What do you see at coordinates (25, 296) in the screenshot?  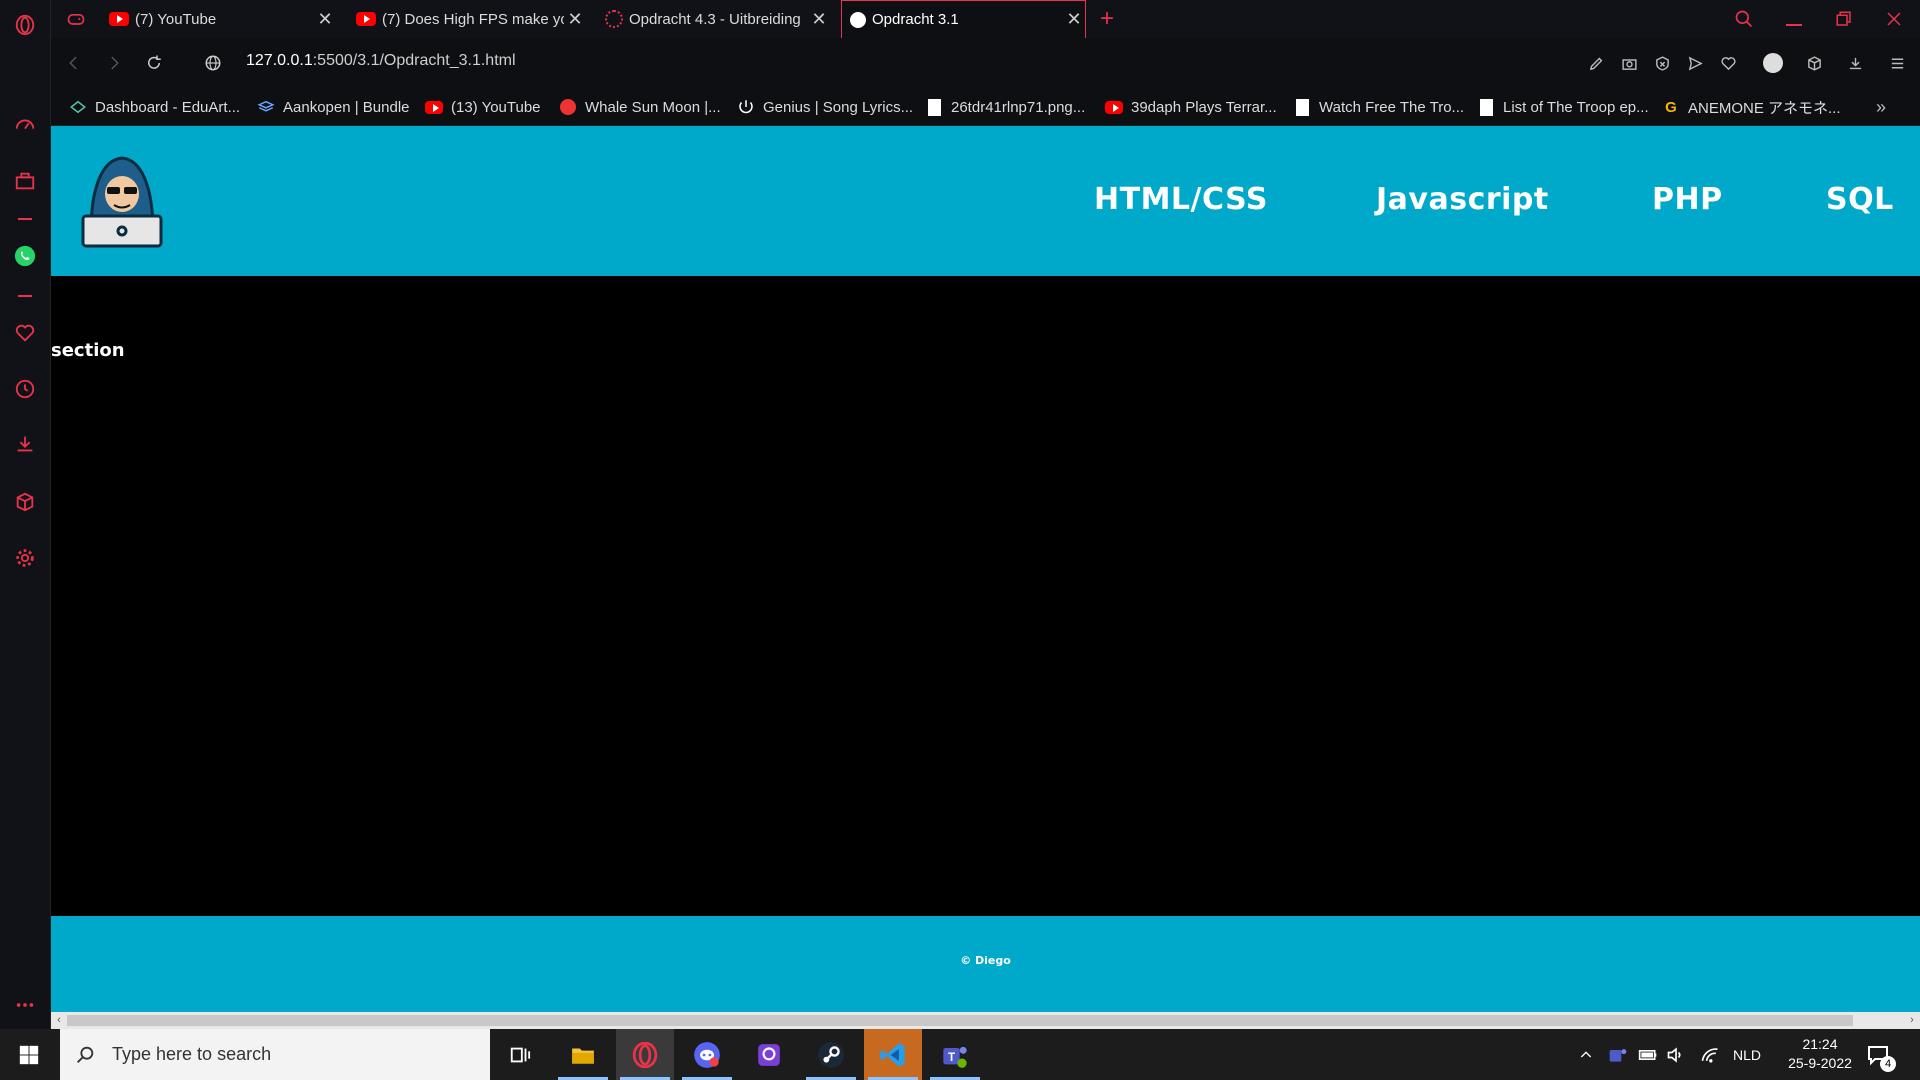 I see `sidebar-divider` at bounding box center [25, 296].